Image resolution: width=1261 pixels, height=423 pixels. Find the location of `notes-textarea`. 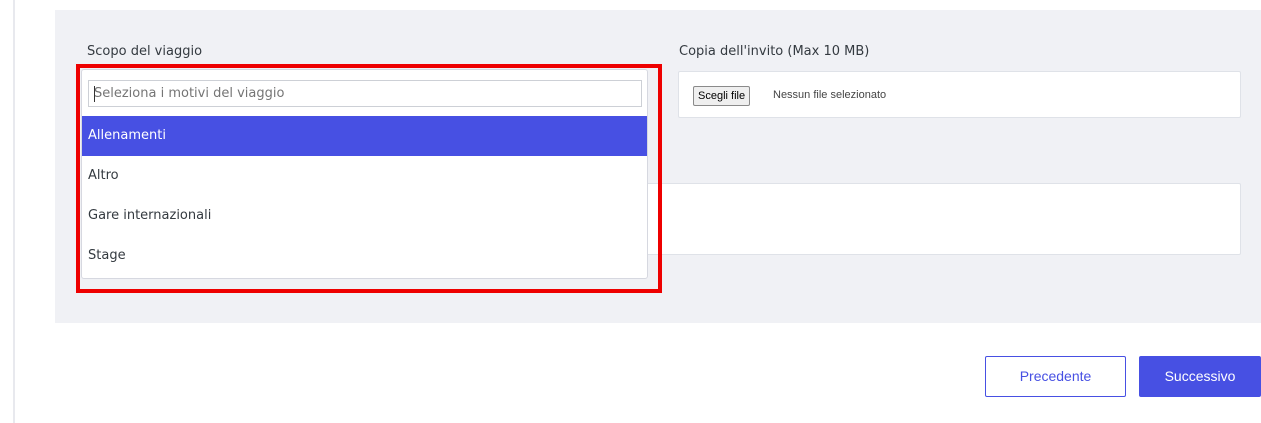

notes-textarea is located at coordinates (940, 219).